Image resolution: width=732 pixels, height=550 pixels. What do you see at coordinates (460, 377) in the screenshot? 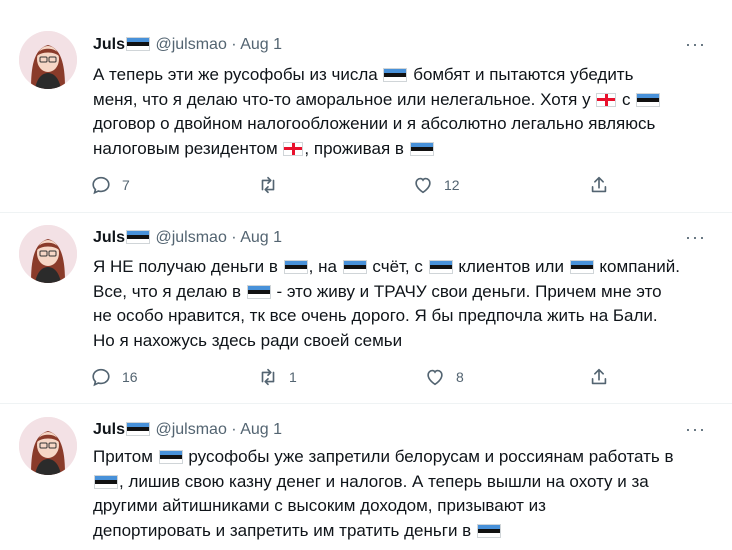
I see `like-count: 8` at bounding box center [460, 377].